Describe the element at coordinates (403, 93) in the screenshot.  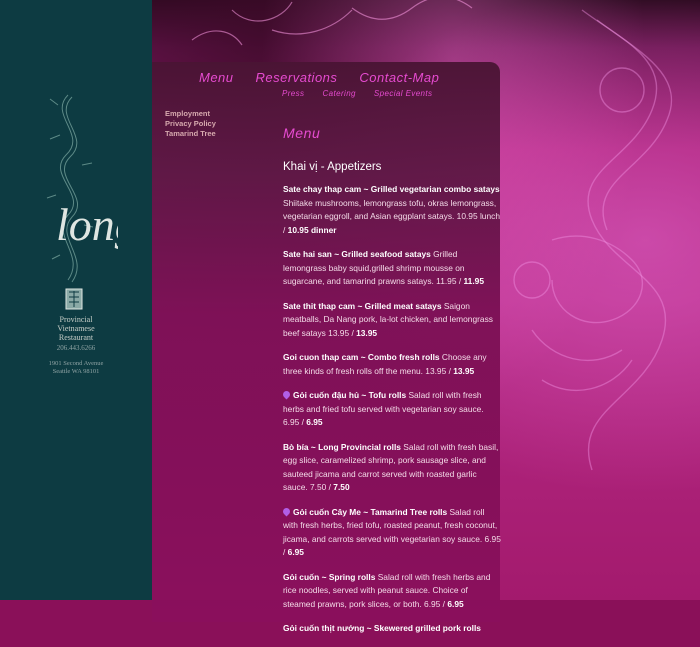
I see `nav-special-events: Special Events` at that location.